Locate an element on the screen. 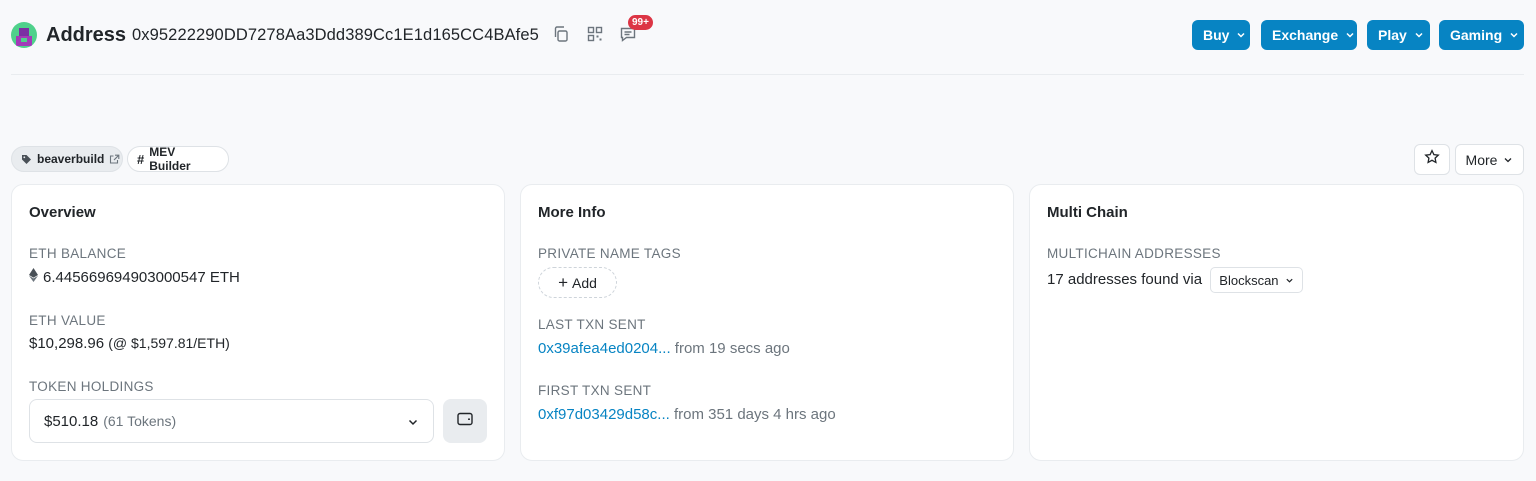 The width and height of the screenshot is (1536, 481). exchange-menu-button: Exchange is located at coordinates (1309, 35).